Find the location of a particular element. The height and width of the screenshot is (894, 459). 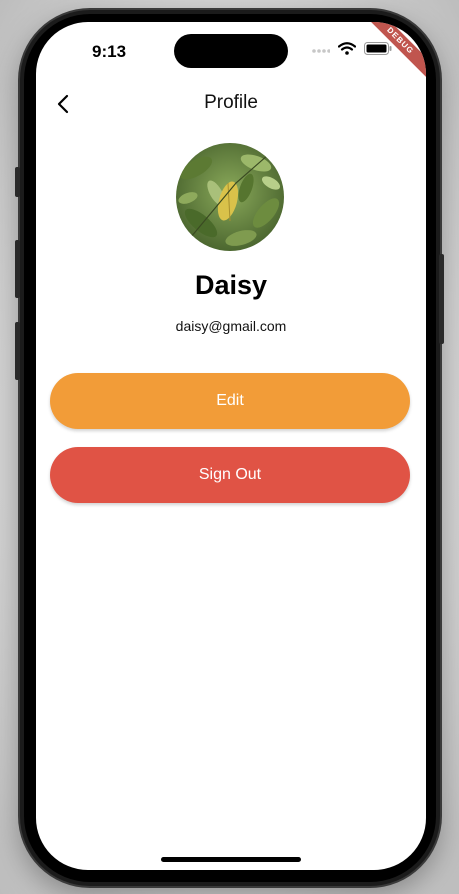

signal-icon is located at coordinates (321, 50).